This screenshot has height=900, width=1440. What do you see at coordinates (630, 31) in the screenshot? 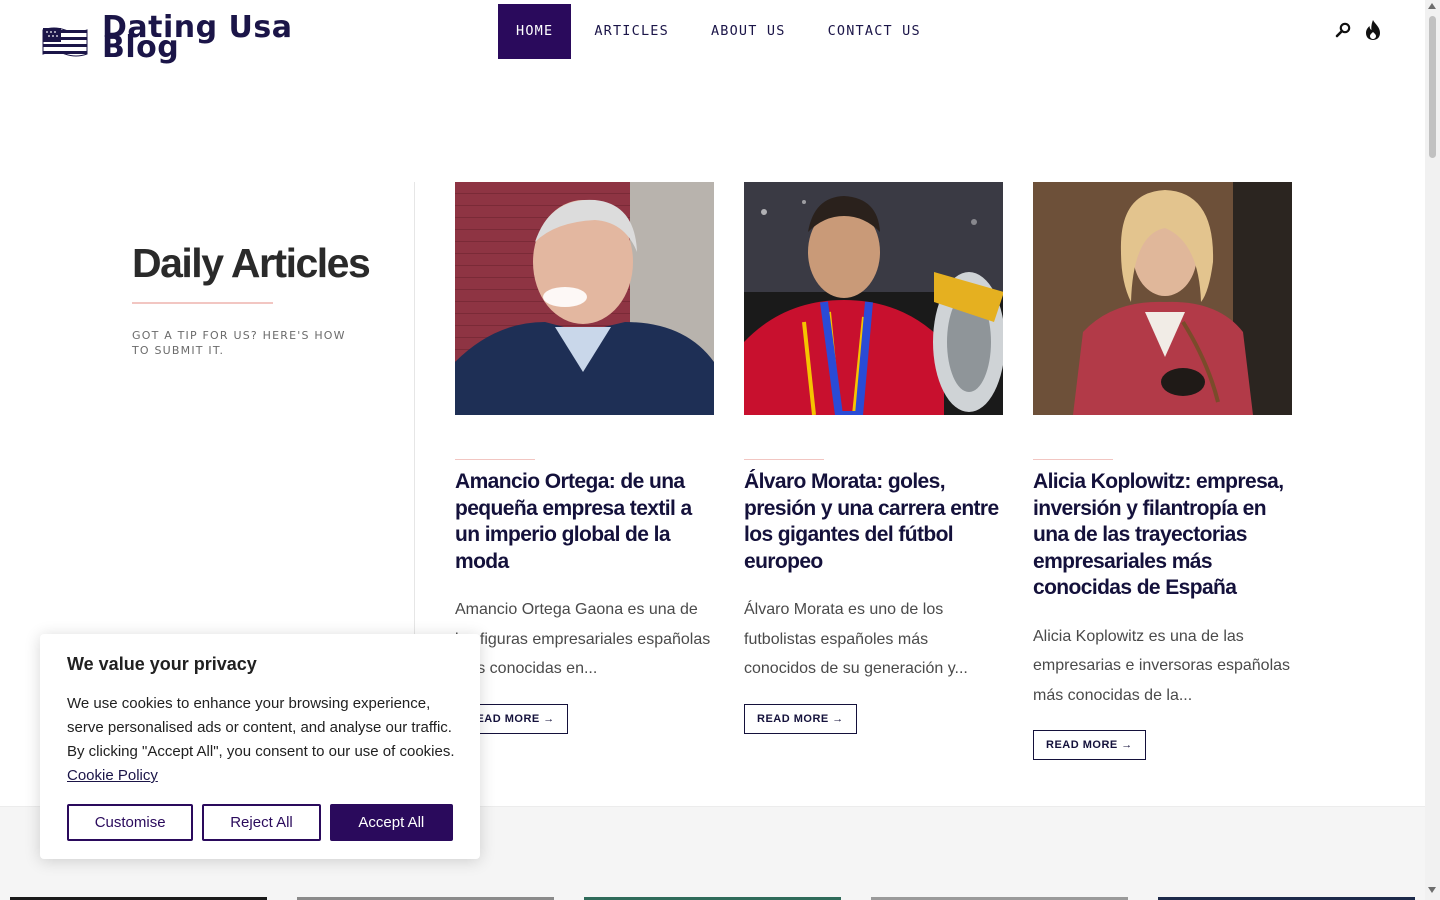
I see `nav-articles: ARTICLES` at bounding box center [630, 31].